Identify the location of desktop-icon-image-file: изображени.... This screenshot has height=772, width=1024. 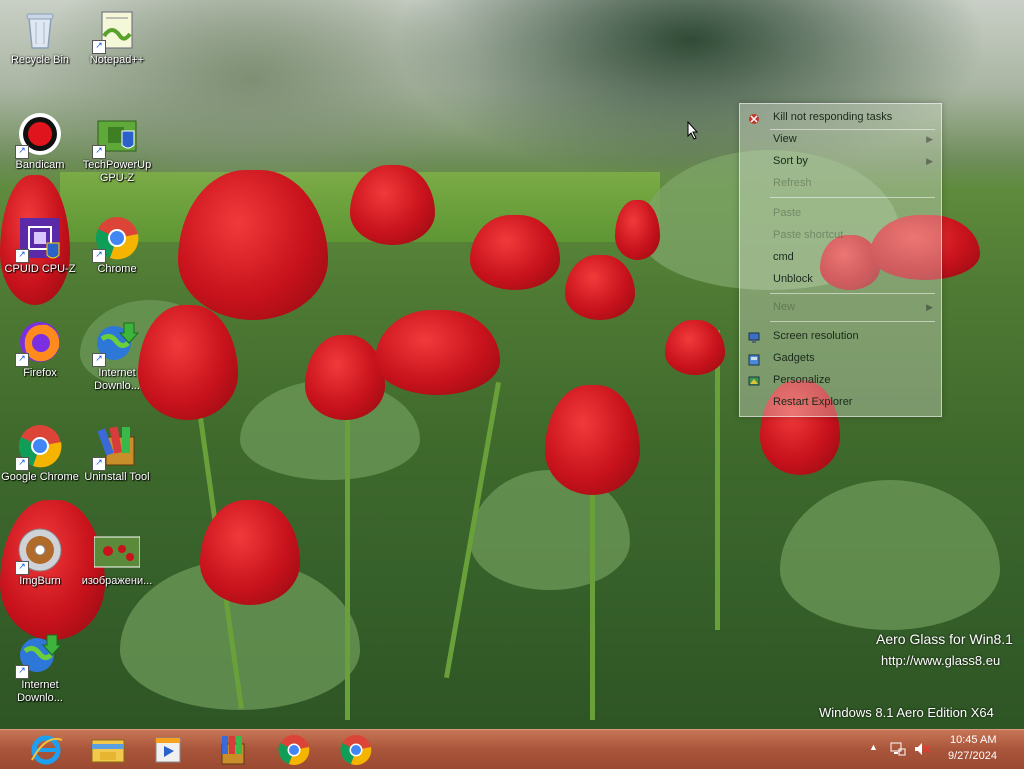
(117, 573).